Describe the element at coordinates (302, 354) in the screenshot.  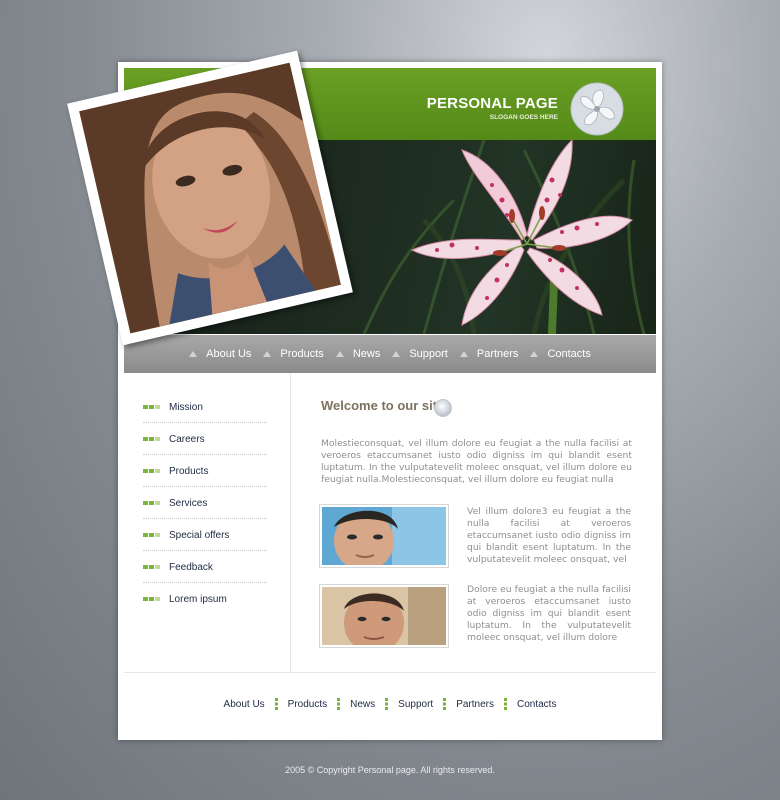
I see `nav-item-label: Products` at that location.